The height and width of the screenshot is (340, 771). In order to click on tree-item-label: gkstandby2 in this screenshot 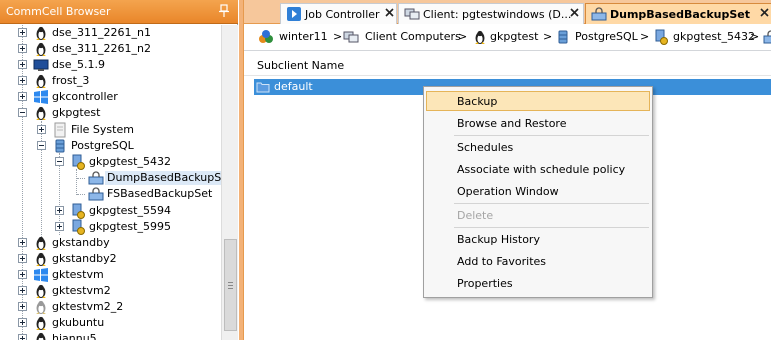, I will do `click(84, 258)`.